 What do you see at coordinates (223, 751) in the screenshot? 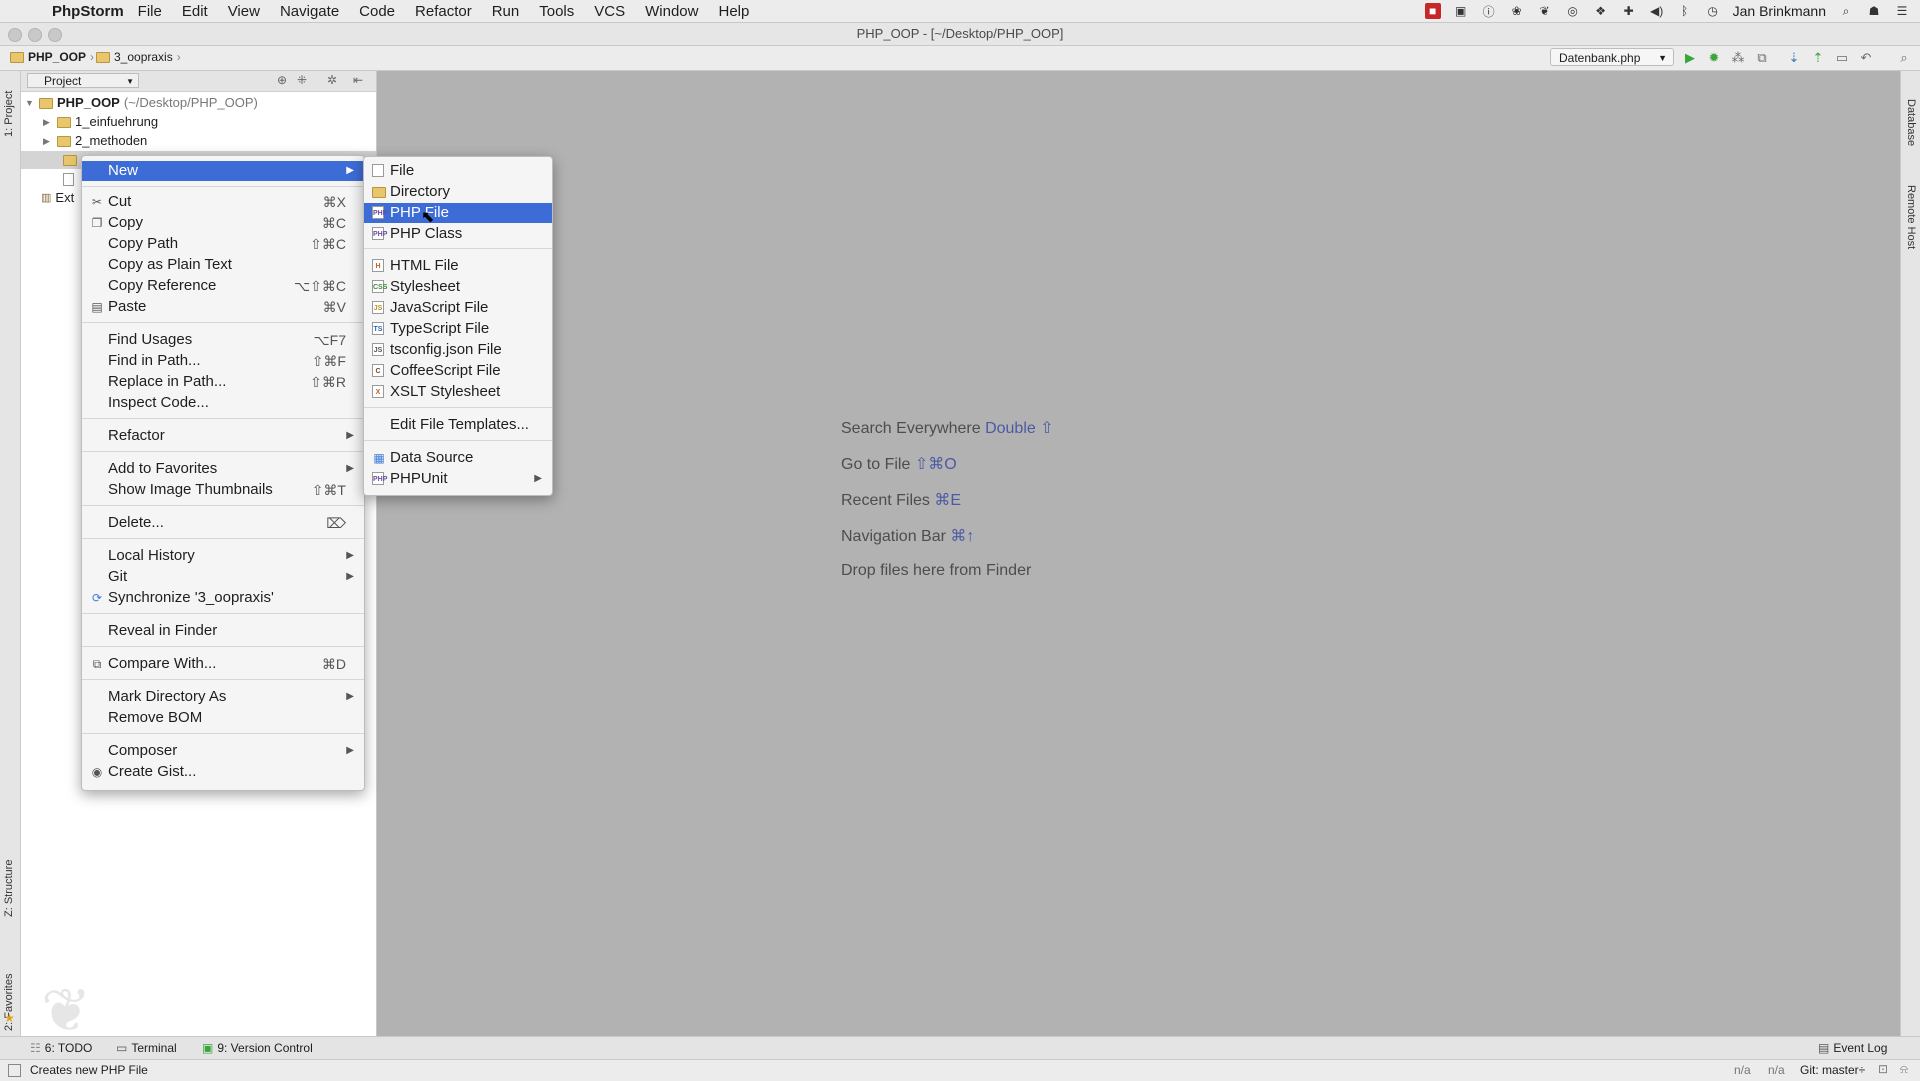
I see `menu-item-composer: Composer ▶` at bounding box center [223, 751].